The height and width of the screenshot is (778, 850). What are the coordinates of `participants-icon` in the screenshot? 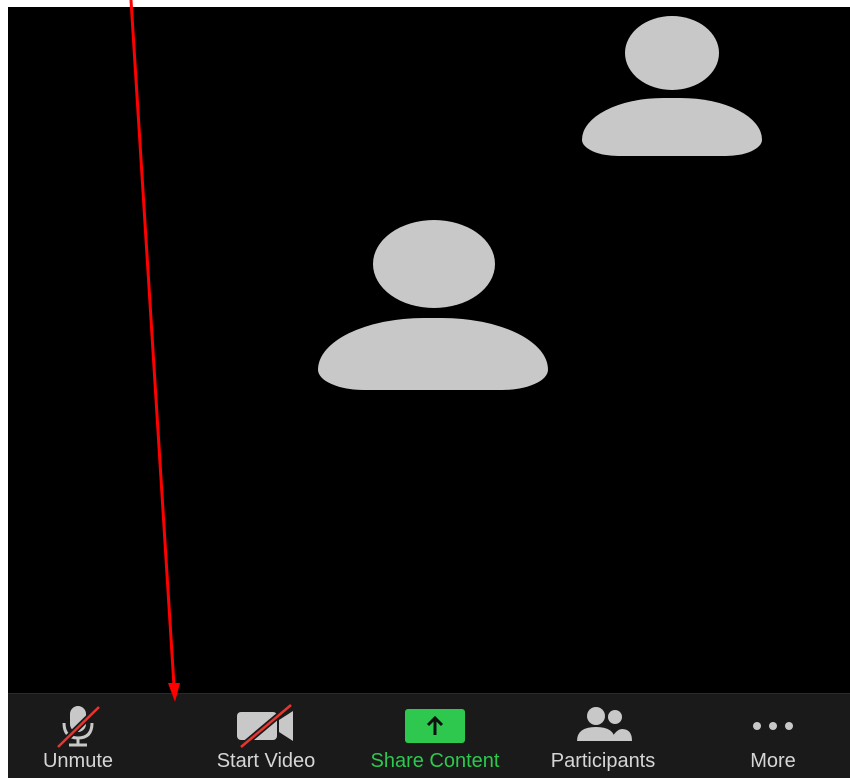 It's located at (603, 726).